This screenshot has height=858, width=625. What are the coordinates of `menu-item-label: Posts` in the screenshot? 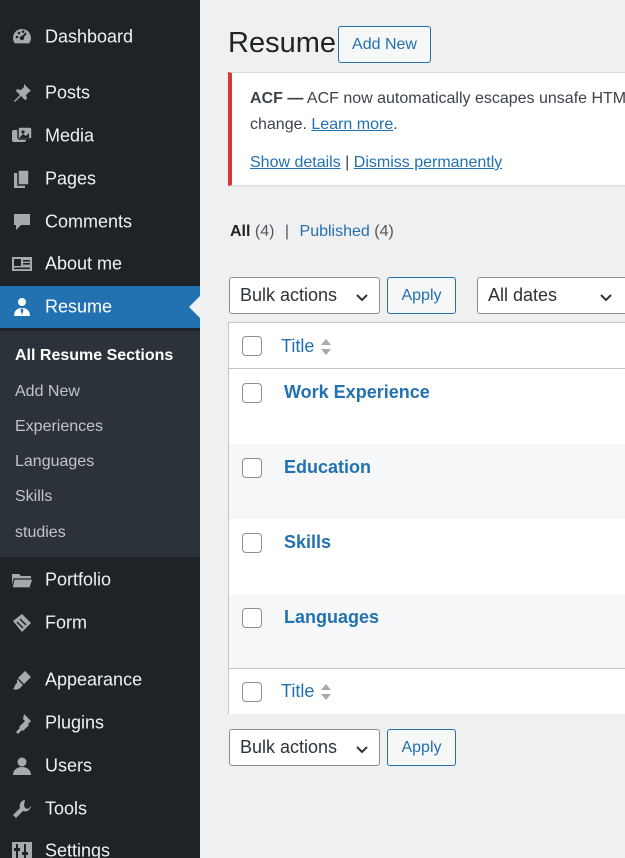 It's located at (68, 92).